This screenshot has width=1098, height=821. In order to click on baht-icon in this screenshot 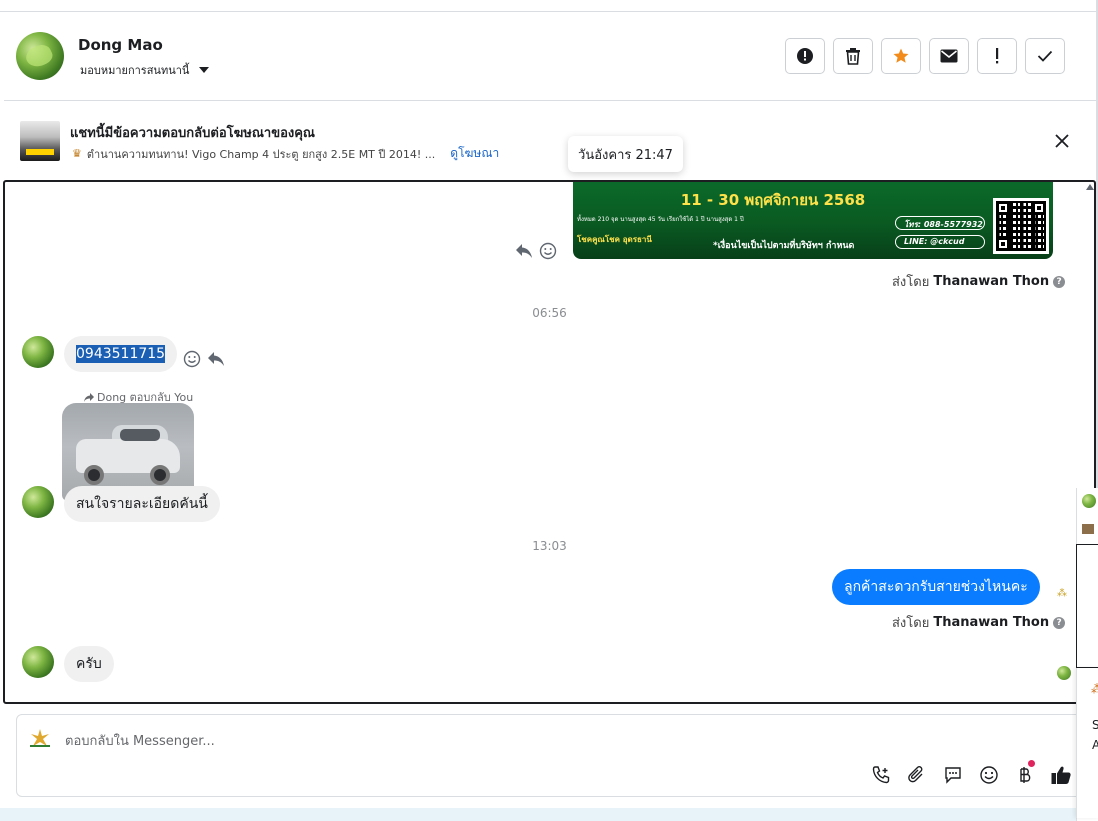, I will do `click(1025, 775)`.